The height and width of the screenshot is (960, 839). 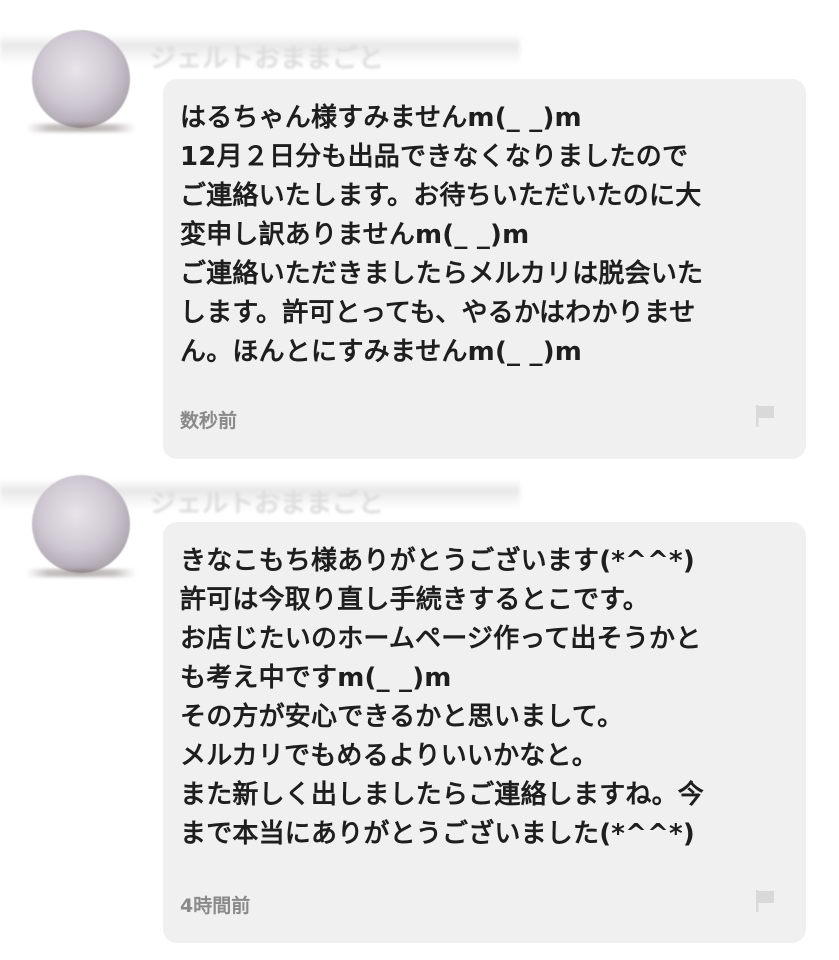 What do you see at coordinates (209, 421) in the screenshot?
I see `timestamp: 数秒前` at bounding box center [209, 421].